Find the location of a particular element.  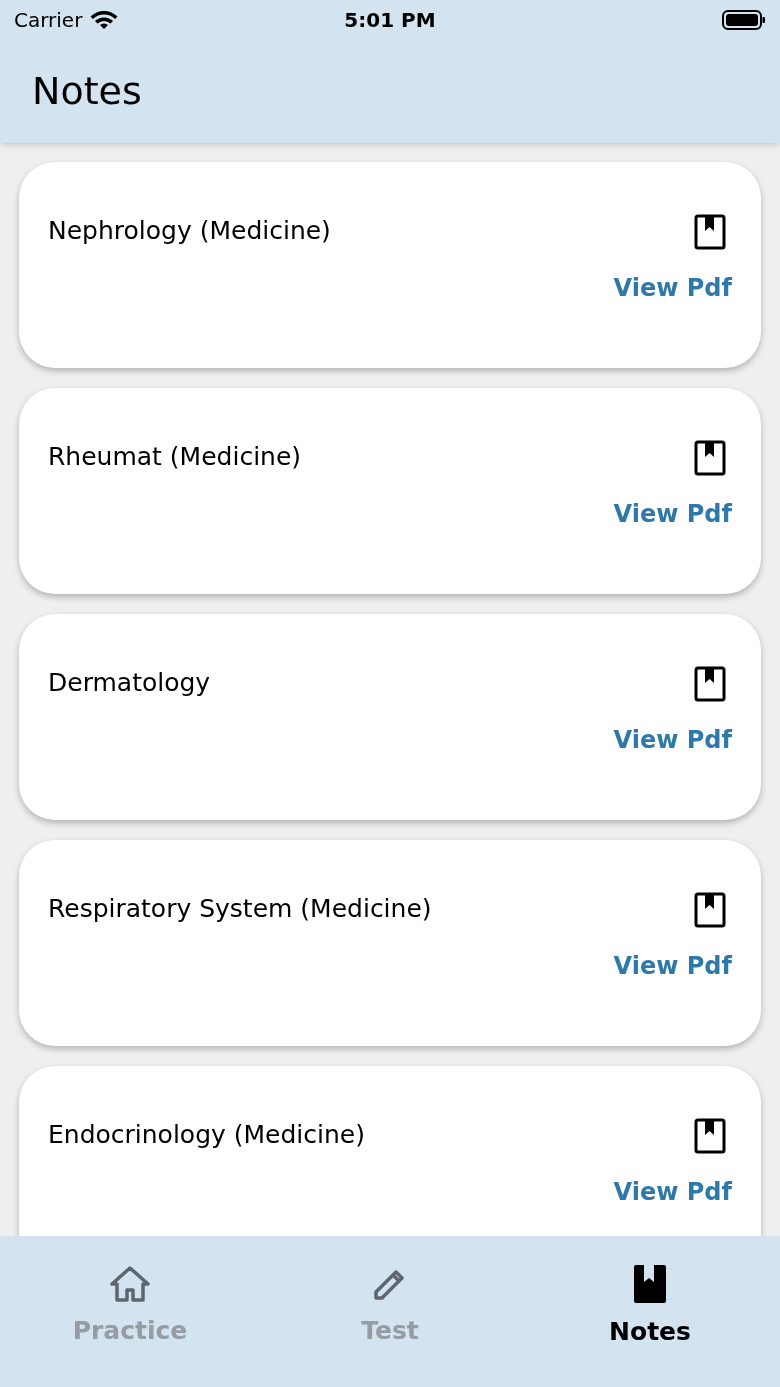

nav-tab: Notes is located at coordinates (650, 1306).